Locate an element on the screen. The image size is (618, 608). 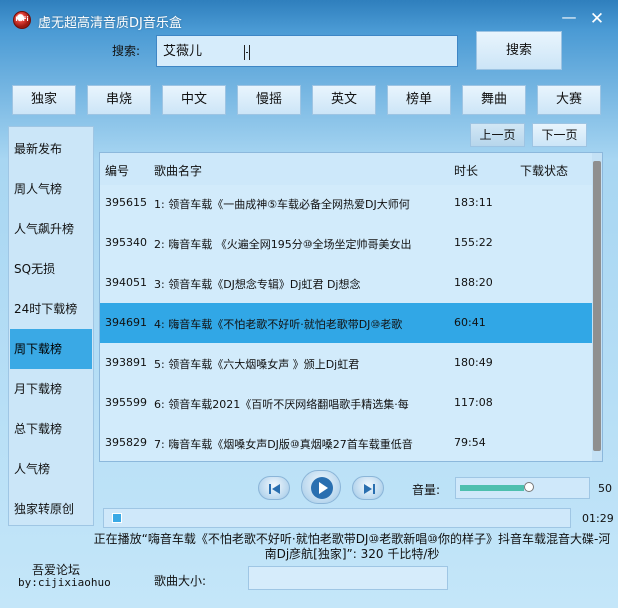
category-tab-exclusive: 独家 is located at coordinates (44, 100).